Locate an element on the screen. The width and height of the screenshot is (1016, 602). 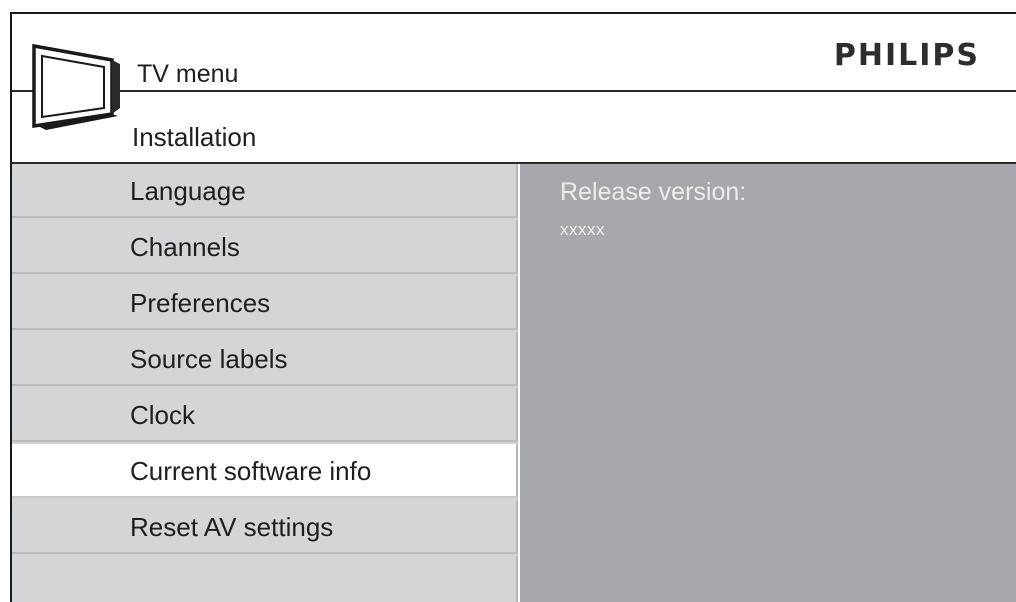
menu-item-current-software-info: Current software info is located at coordinates (265, 471).